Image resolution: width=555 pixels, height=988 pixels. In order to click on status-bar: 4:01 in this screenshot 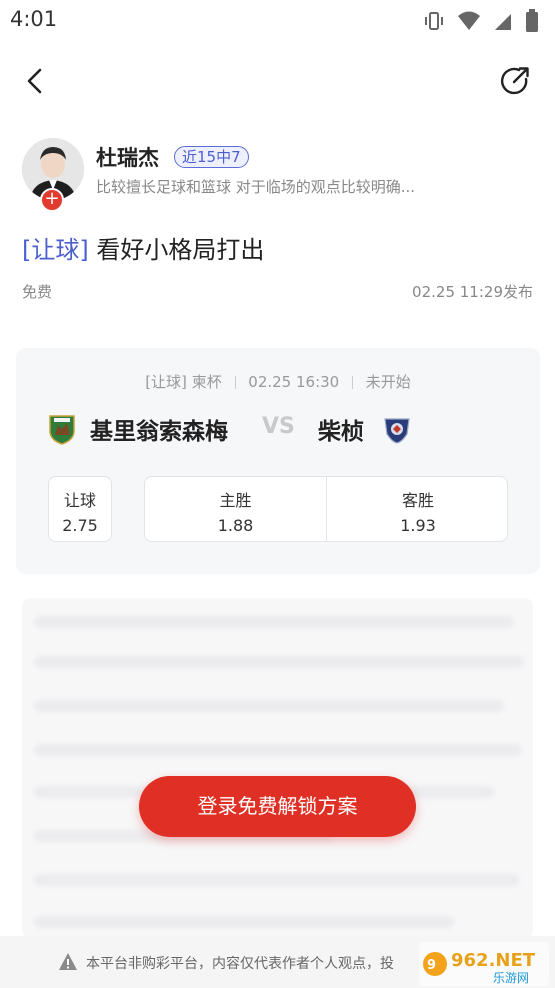, I will do `click(277, 20)`.